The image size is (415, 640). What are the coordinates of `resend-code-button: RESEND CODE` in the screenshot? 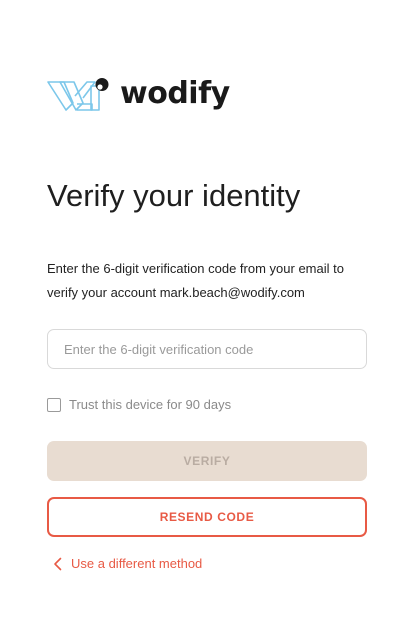 It's located at (207, 517).